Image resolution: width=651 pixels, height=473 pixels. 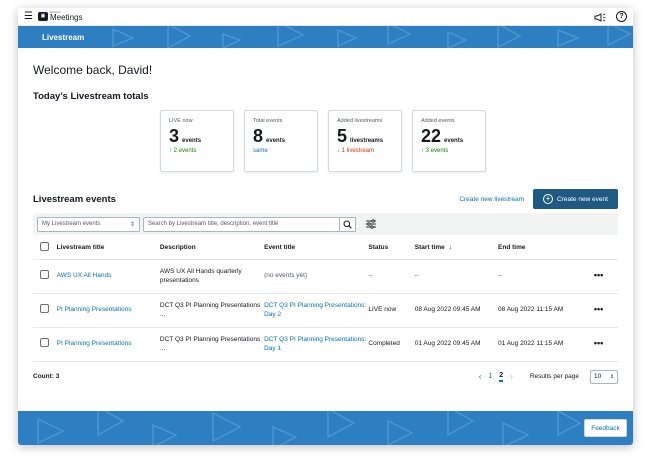 What do you see at coordinates (316, 248) in the screenshot?
I see `col-event-title: Event title` at bounding box center [316, 248].